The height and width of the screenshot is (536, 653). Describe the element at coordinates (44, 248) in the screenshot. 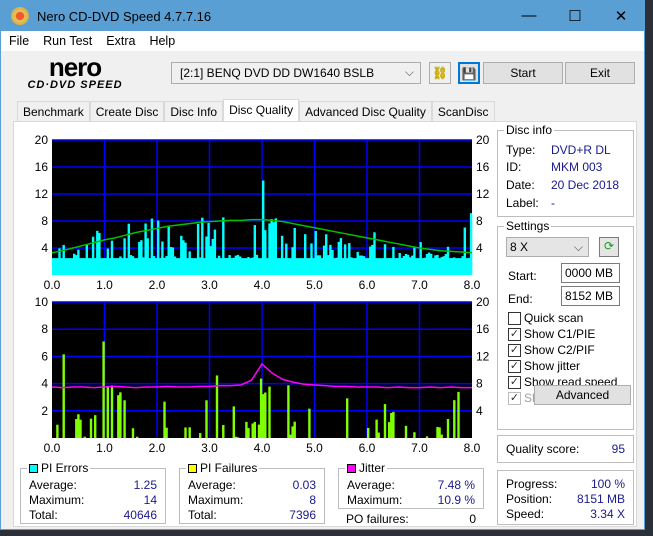

I see `y-tick-label-left: 4` at that location.